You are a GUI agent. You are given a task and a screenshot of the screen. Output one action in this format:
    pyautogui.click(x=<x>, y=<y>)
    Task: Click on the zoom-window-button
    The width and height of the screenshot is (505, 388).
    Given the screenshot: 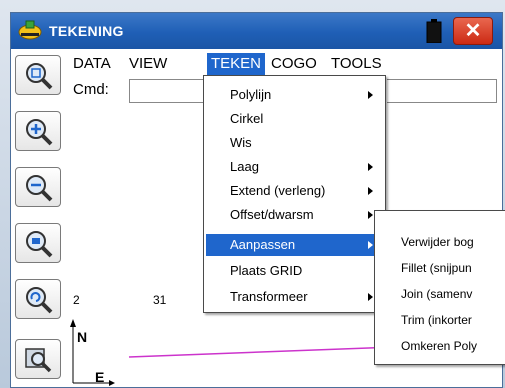 What is the action you would take?
    pyautogui.click(x=38, y=243)
    